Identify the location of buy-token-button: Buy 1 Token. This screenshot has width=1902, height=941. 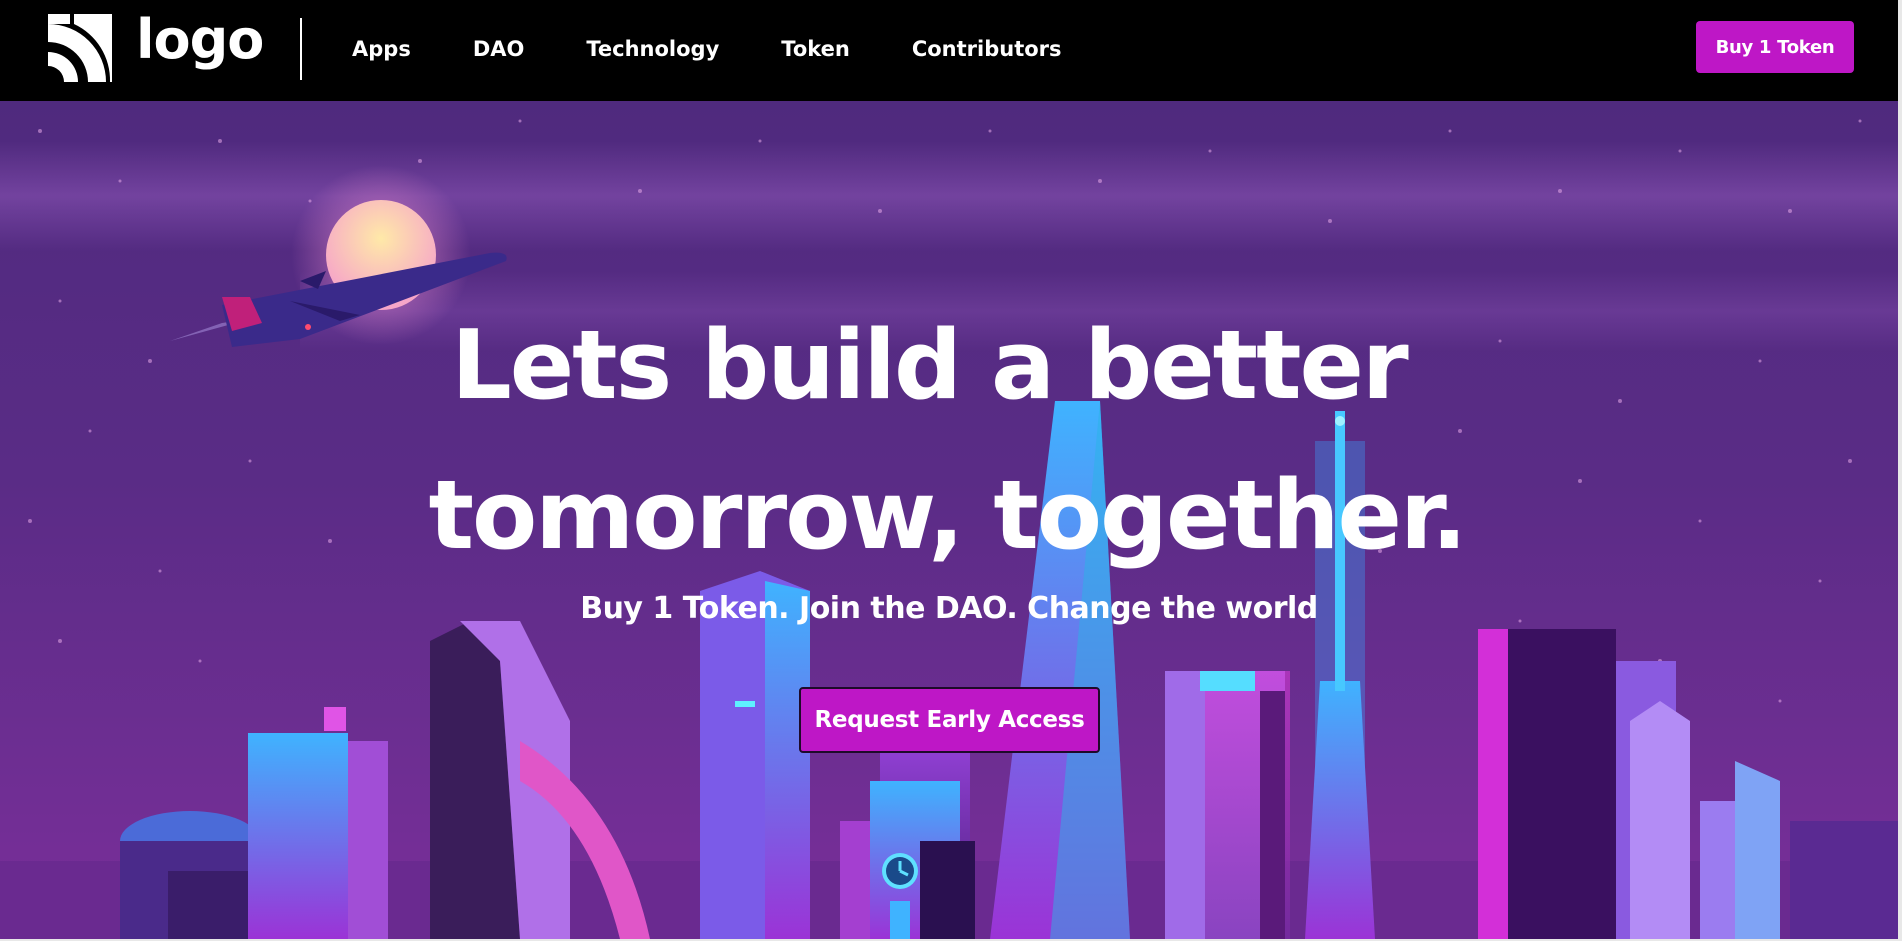
(1775, 47).